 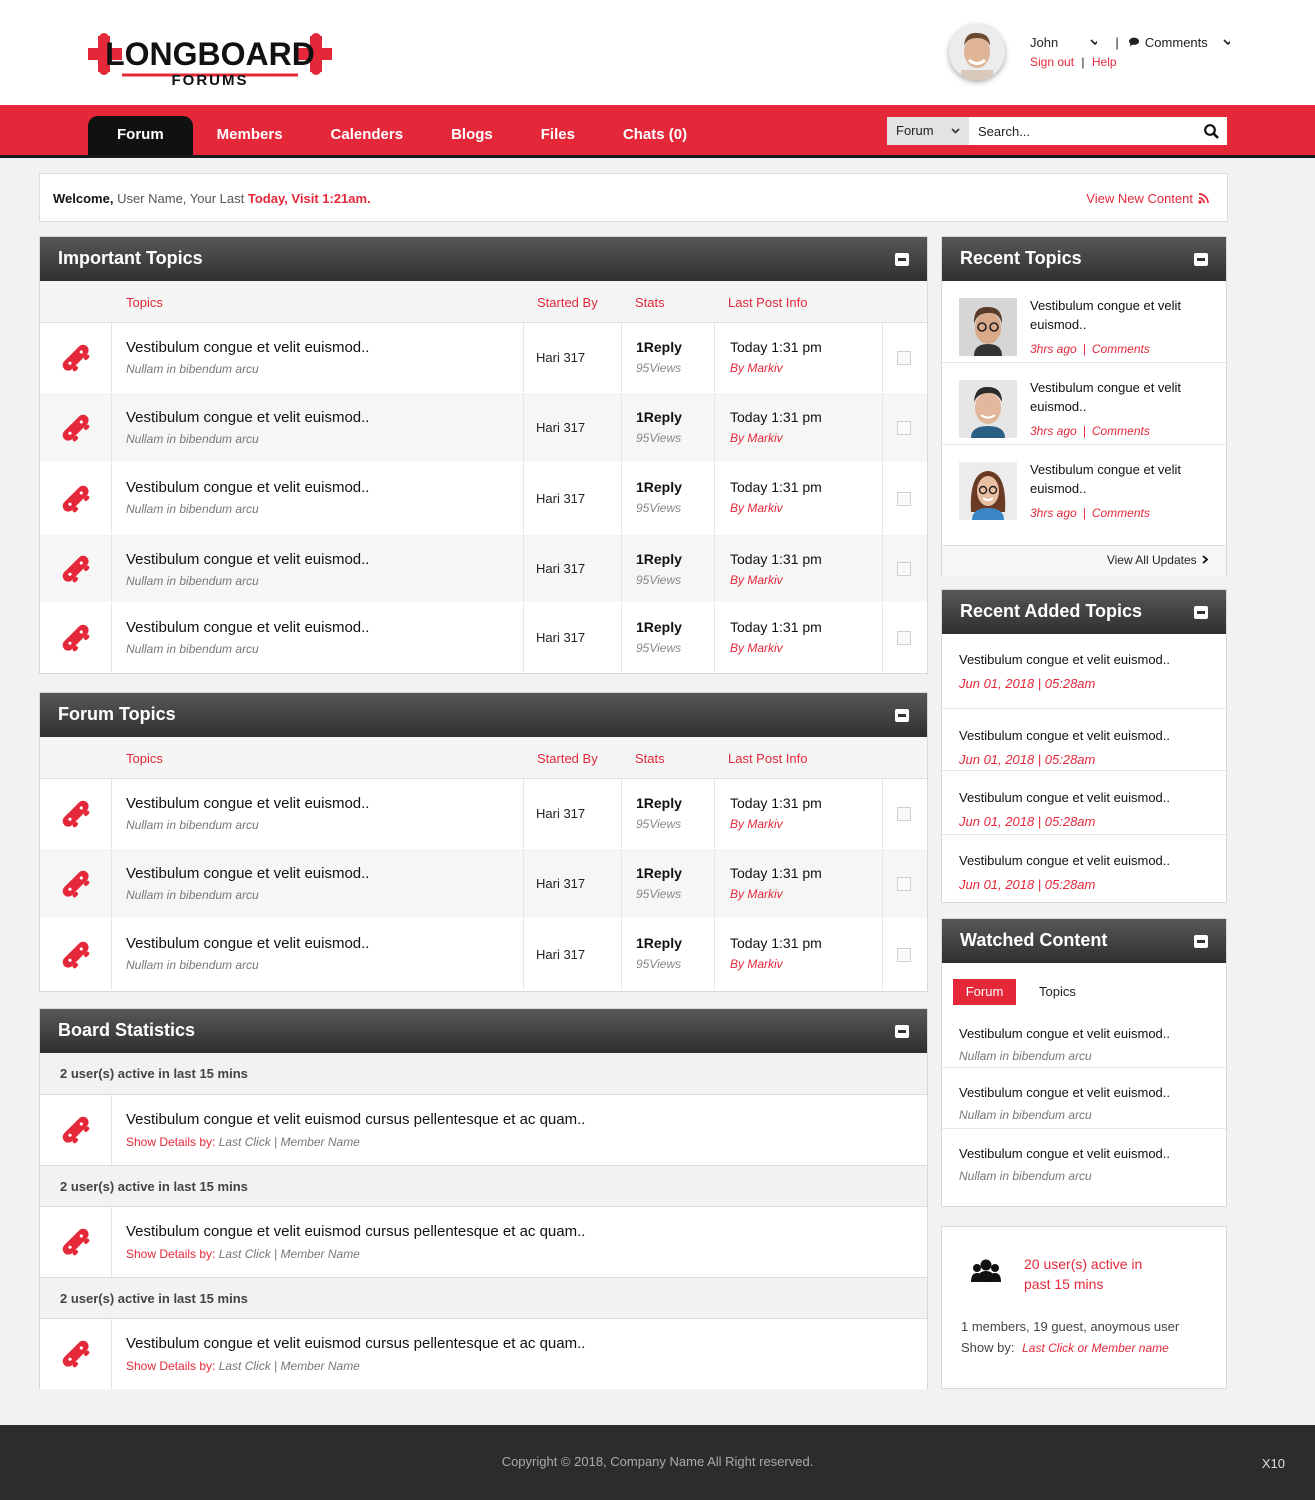 I want to click on nav-tab-blogs: Blogs, so click(x=472, y=135).